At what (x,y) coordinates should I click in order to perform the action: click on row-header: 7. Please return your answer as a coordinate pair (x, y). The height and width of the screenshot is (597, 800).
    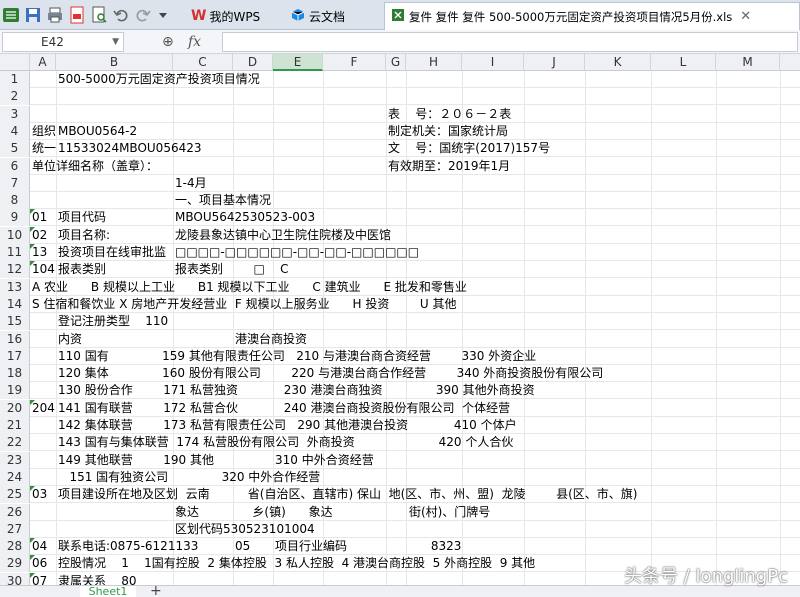
    Looking at the image, I should click on (15, 183).